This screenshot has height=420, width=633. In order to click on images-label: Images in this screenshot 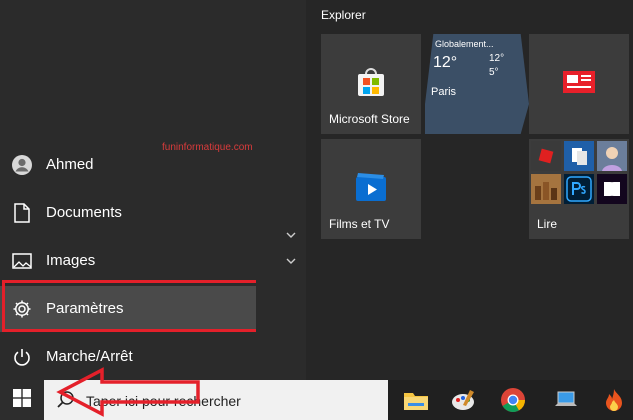, I will do `click(71, 260)`.